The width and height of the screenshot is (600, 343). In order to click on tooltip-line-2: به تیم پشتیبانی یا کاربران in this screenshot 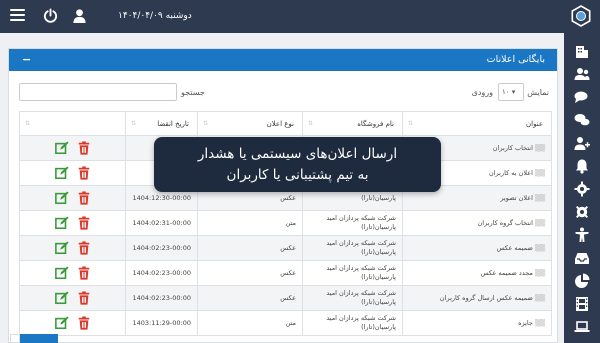, I will do `click(297, 175)`.